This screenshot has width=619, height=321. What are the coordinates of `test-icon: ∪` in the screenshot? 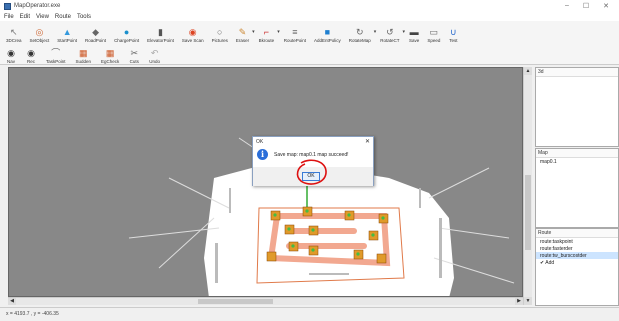 It's located at (453, 32).